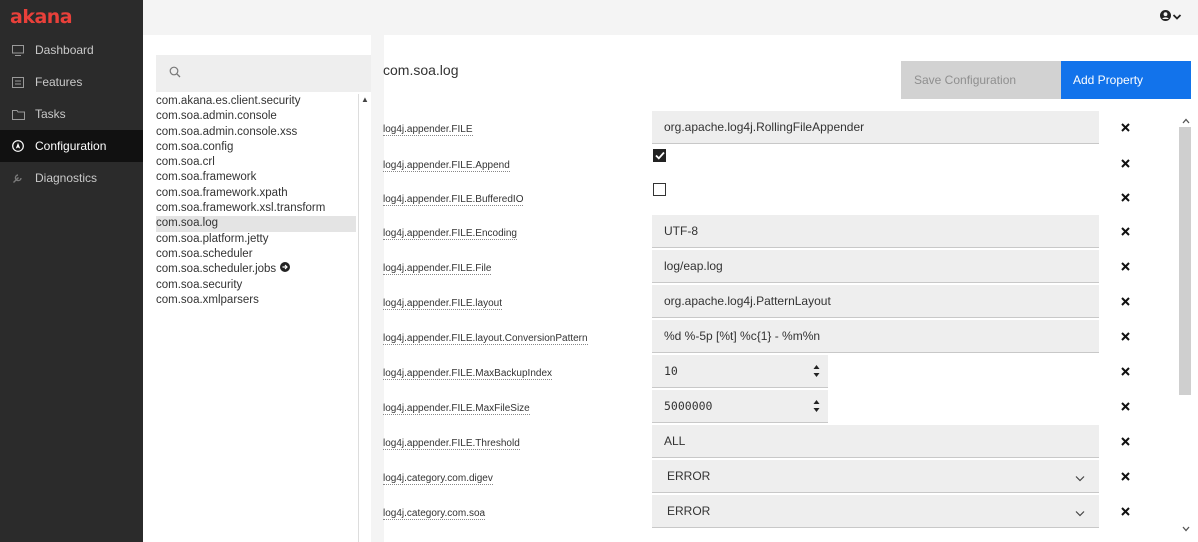 The width and height of the screenshot is (1198, 542). I want to click on property-input: UTF-8, so click(875, 231).